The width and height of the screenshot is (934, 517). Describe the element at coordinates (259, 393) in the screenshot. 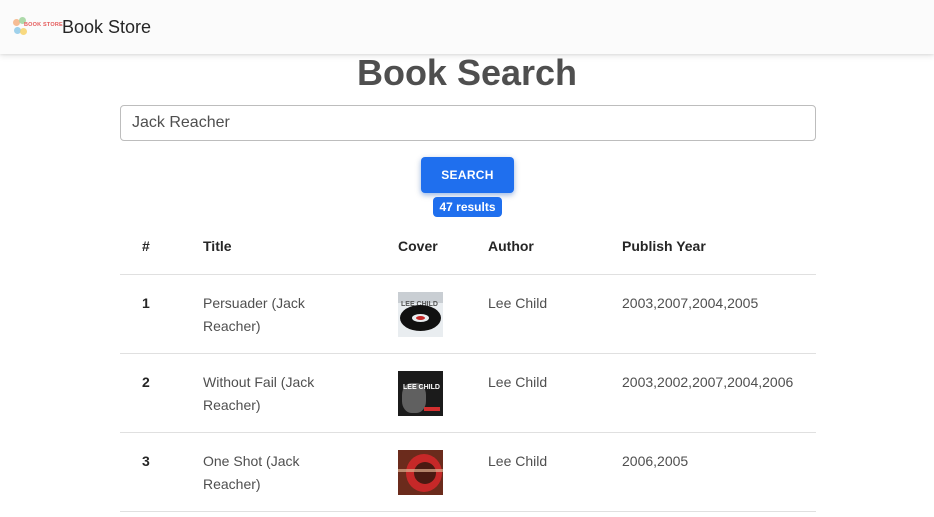

I see `book-title: Without Fail (Jack Reacher)` at that location.